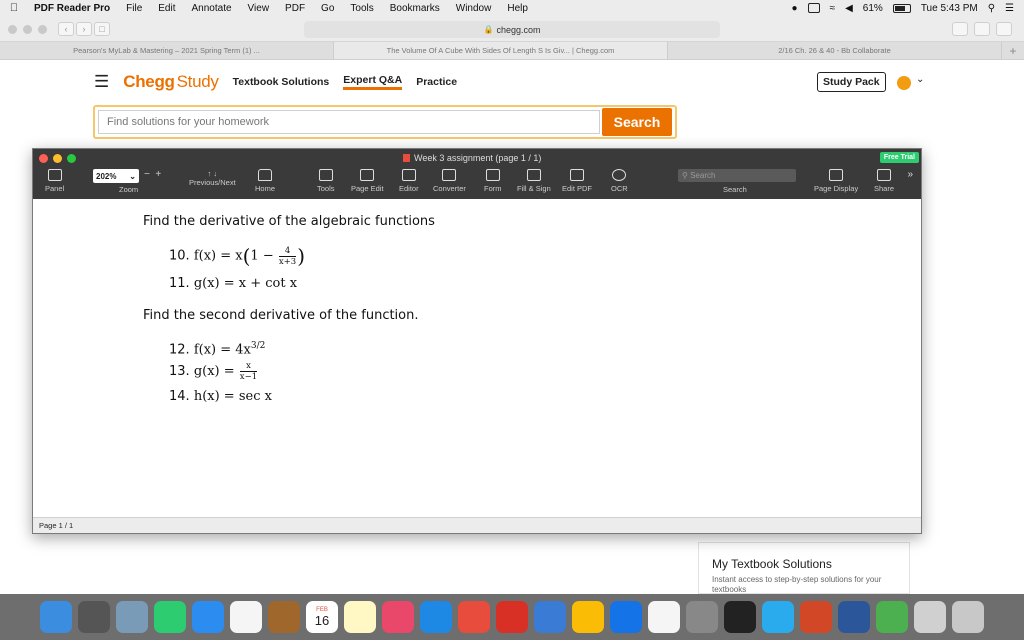  What do you see at coordinates (212, 178) in the screenshot?
I see `tool-prev-next: ↑ ↓ Previous/Next` at bounding box center [212, 178].